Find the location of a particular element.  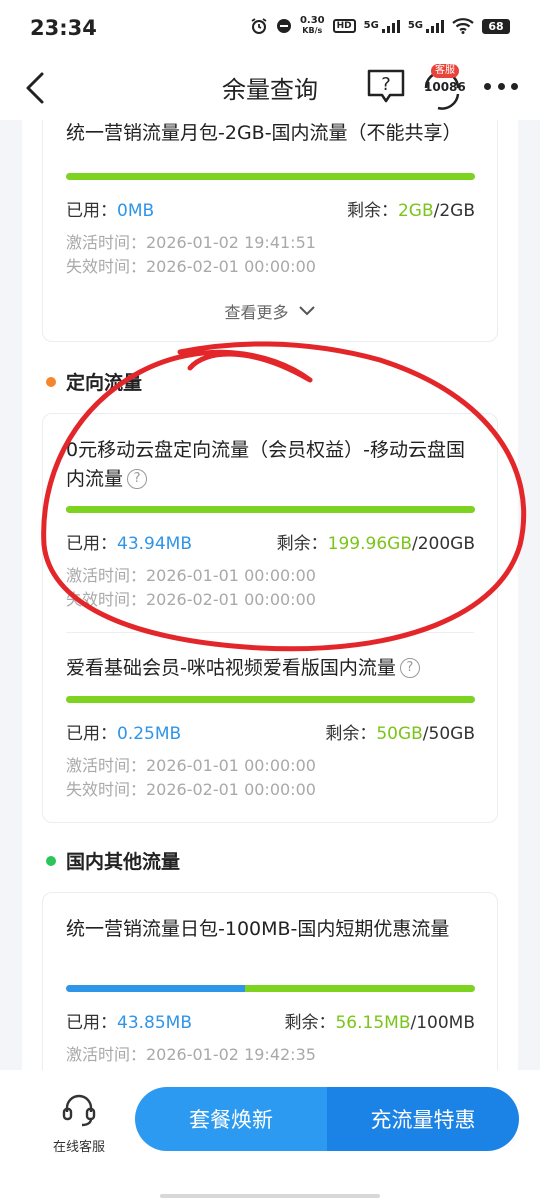

network-type-1: 5G is located at coordinates (371, 25).